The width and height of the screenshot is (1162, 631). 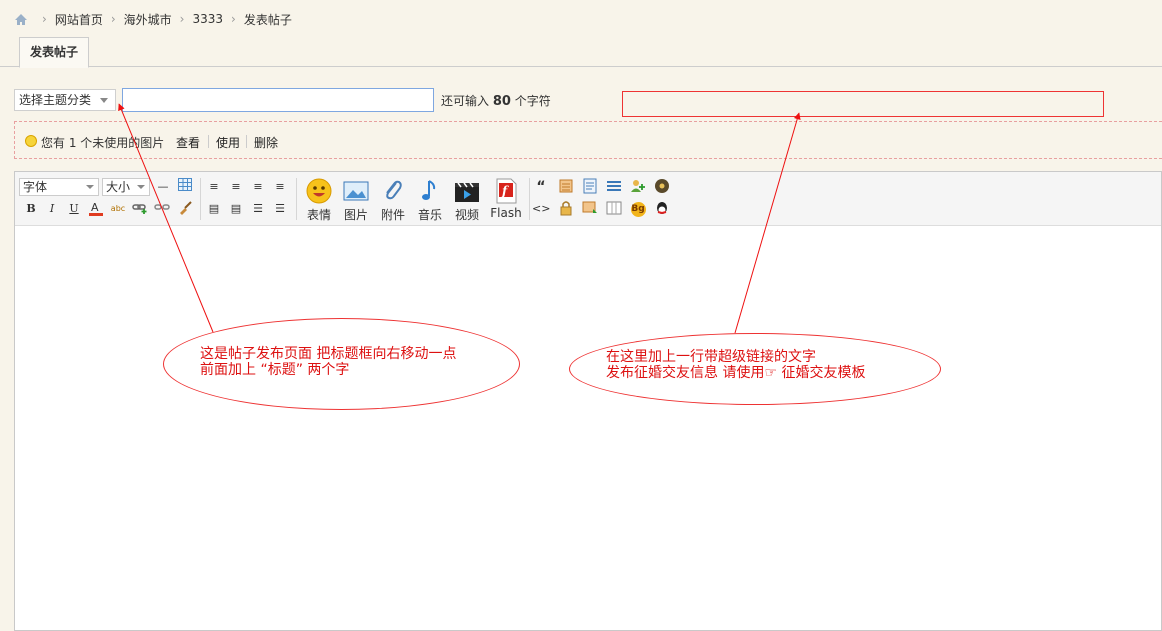 What do you see at coordinates (166, 218) in the screenshot?
I see `arrow-left` at bounding box center [166, 218].